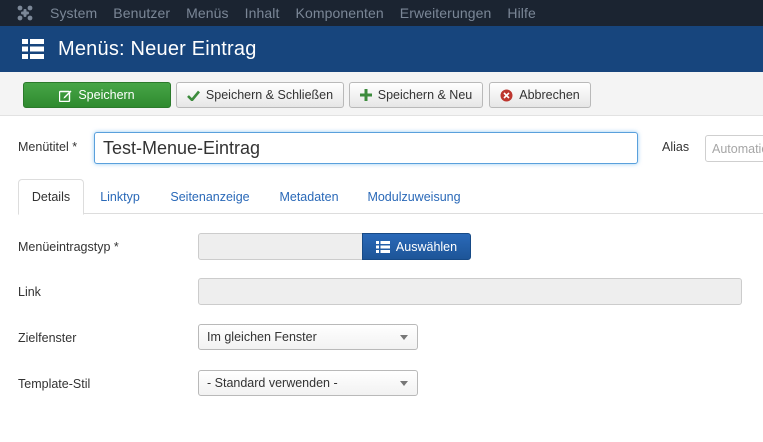 The width and height of the screenshot is (763, 442). I want to click on save-and-close-label: Speichern & Schließen, so click(269, 95).